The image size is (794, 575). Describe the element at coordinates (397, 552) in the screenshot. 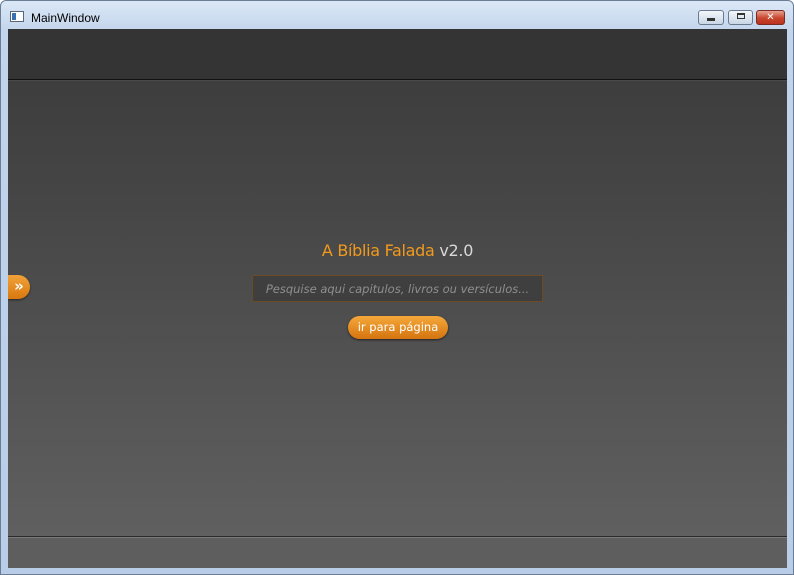

I see `bottom-status-bar` at that location.